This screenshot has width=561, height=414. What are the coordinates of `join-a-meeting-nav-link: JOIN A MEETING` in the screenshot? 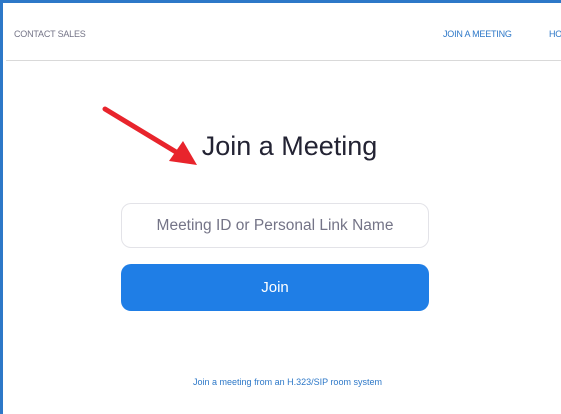 It's located at (477, 34).